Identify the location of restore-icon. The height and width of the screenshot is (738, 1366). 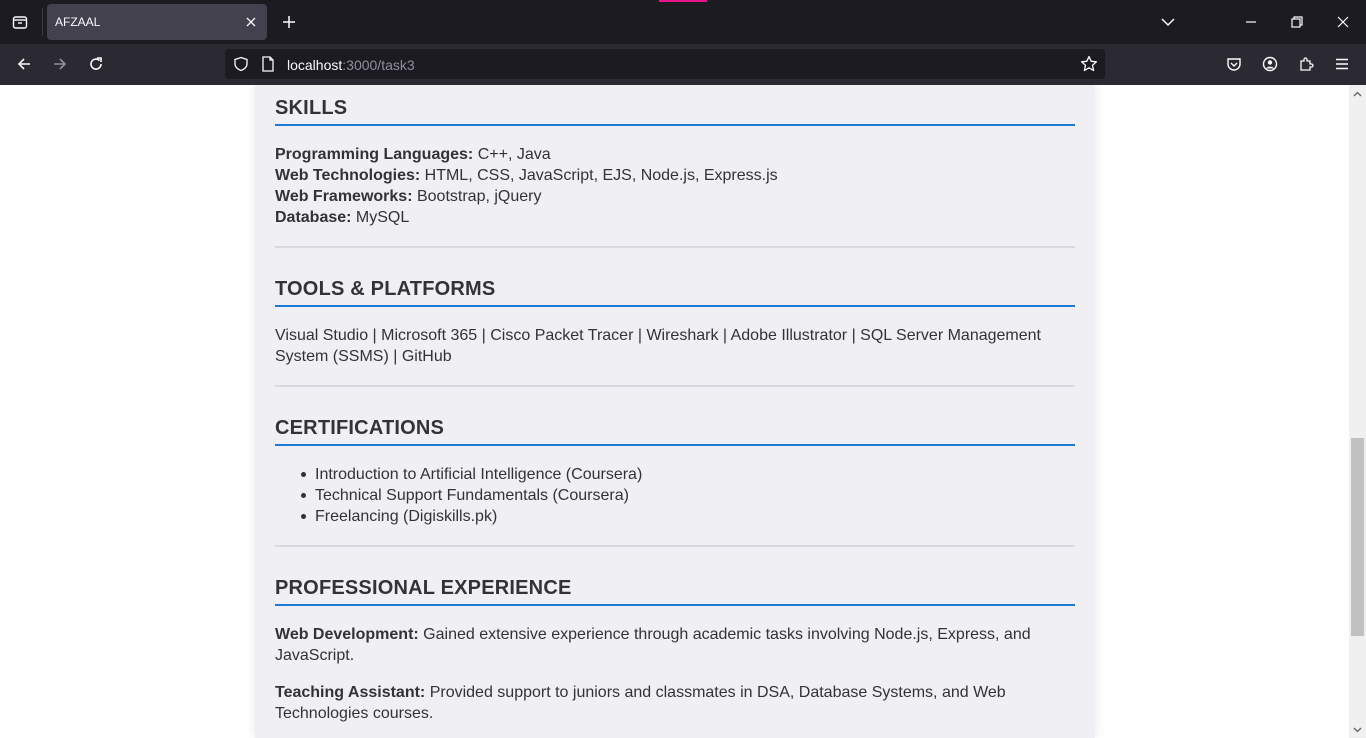
(1297, 22).